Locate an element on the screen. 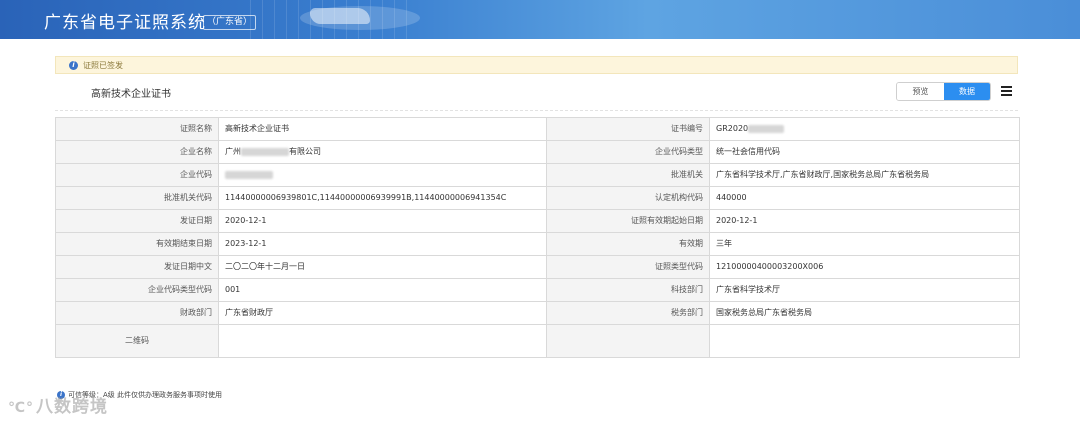 This screenshot has height=425, width=1080. field-label: 批准机关代码 is located at coordinates (137, 198).